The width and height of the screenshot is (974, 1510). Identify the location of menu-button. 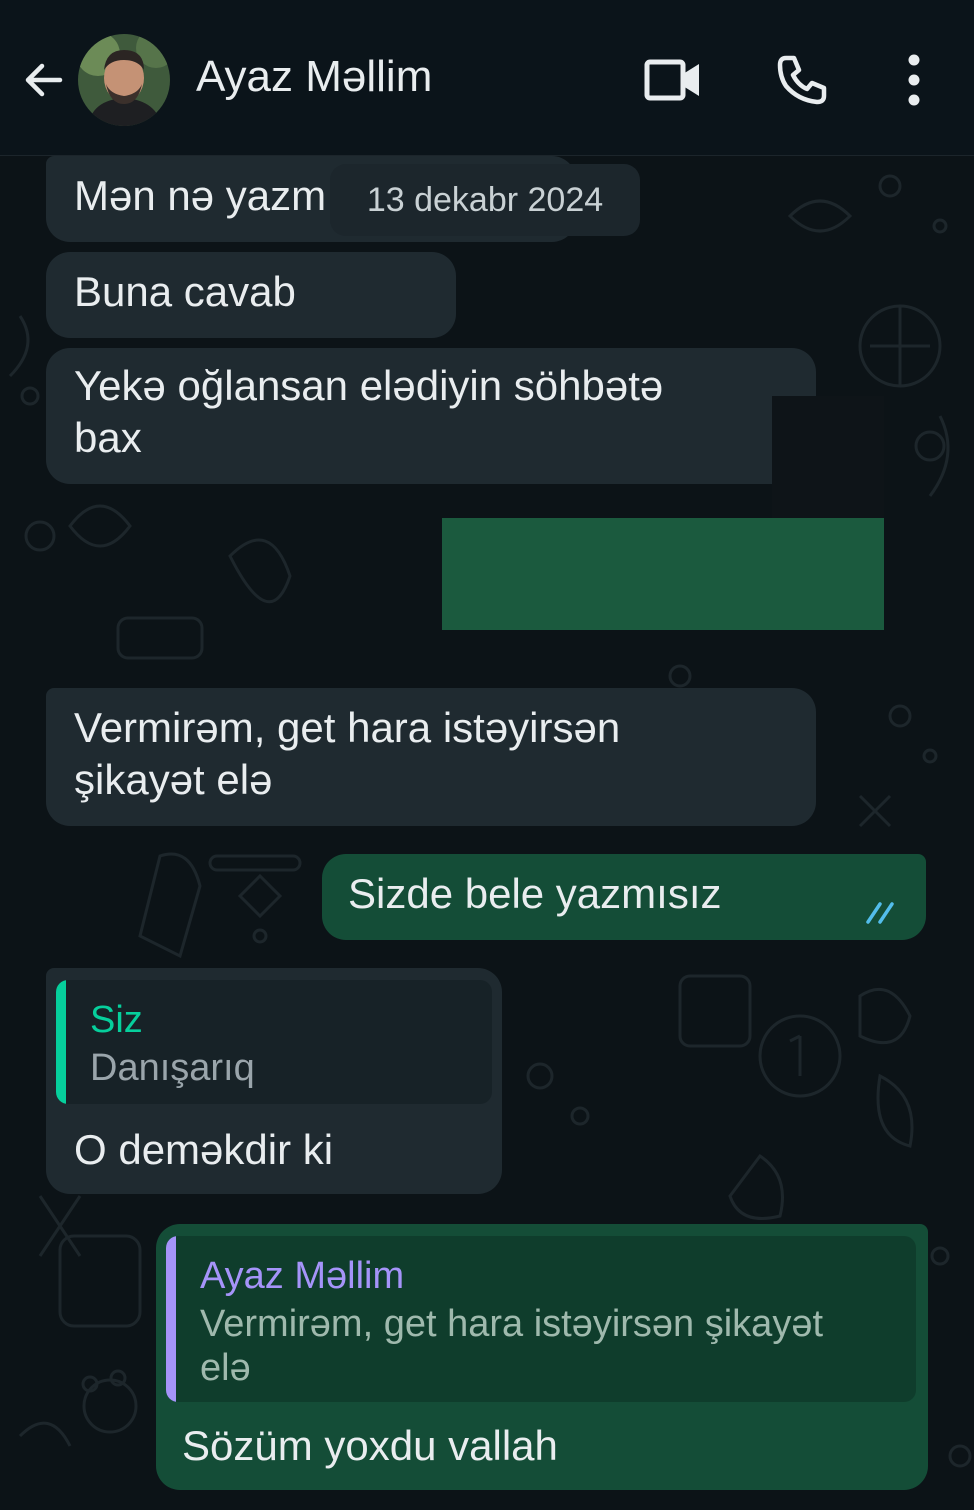
(914, 80).